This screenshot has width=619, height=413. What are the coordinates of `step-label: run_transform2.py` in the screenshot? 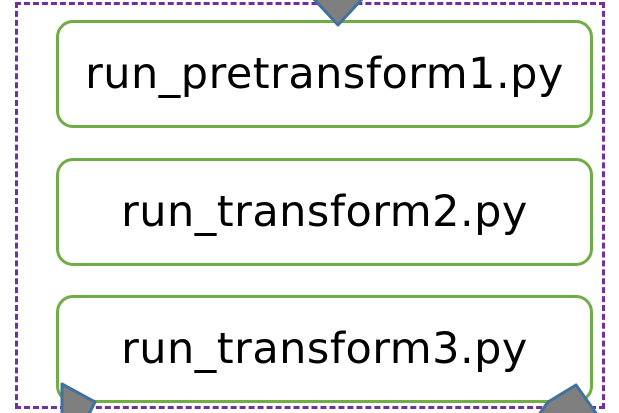 It's located at (324, 212).